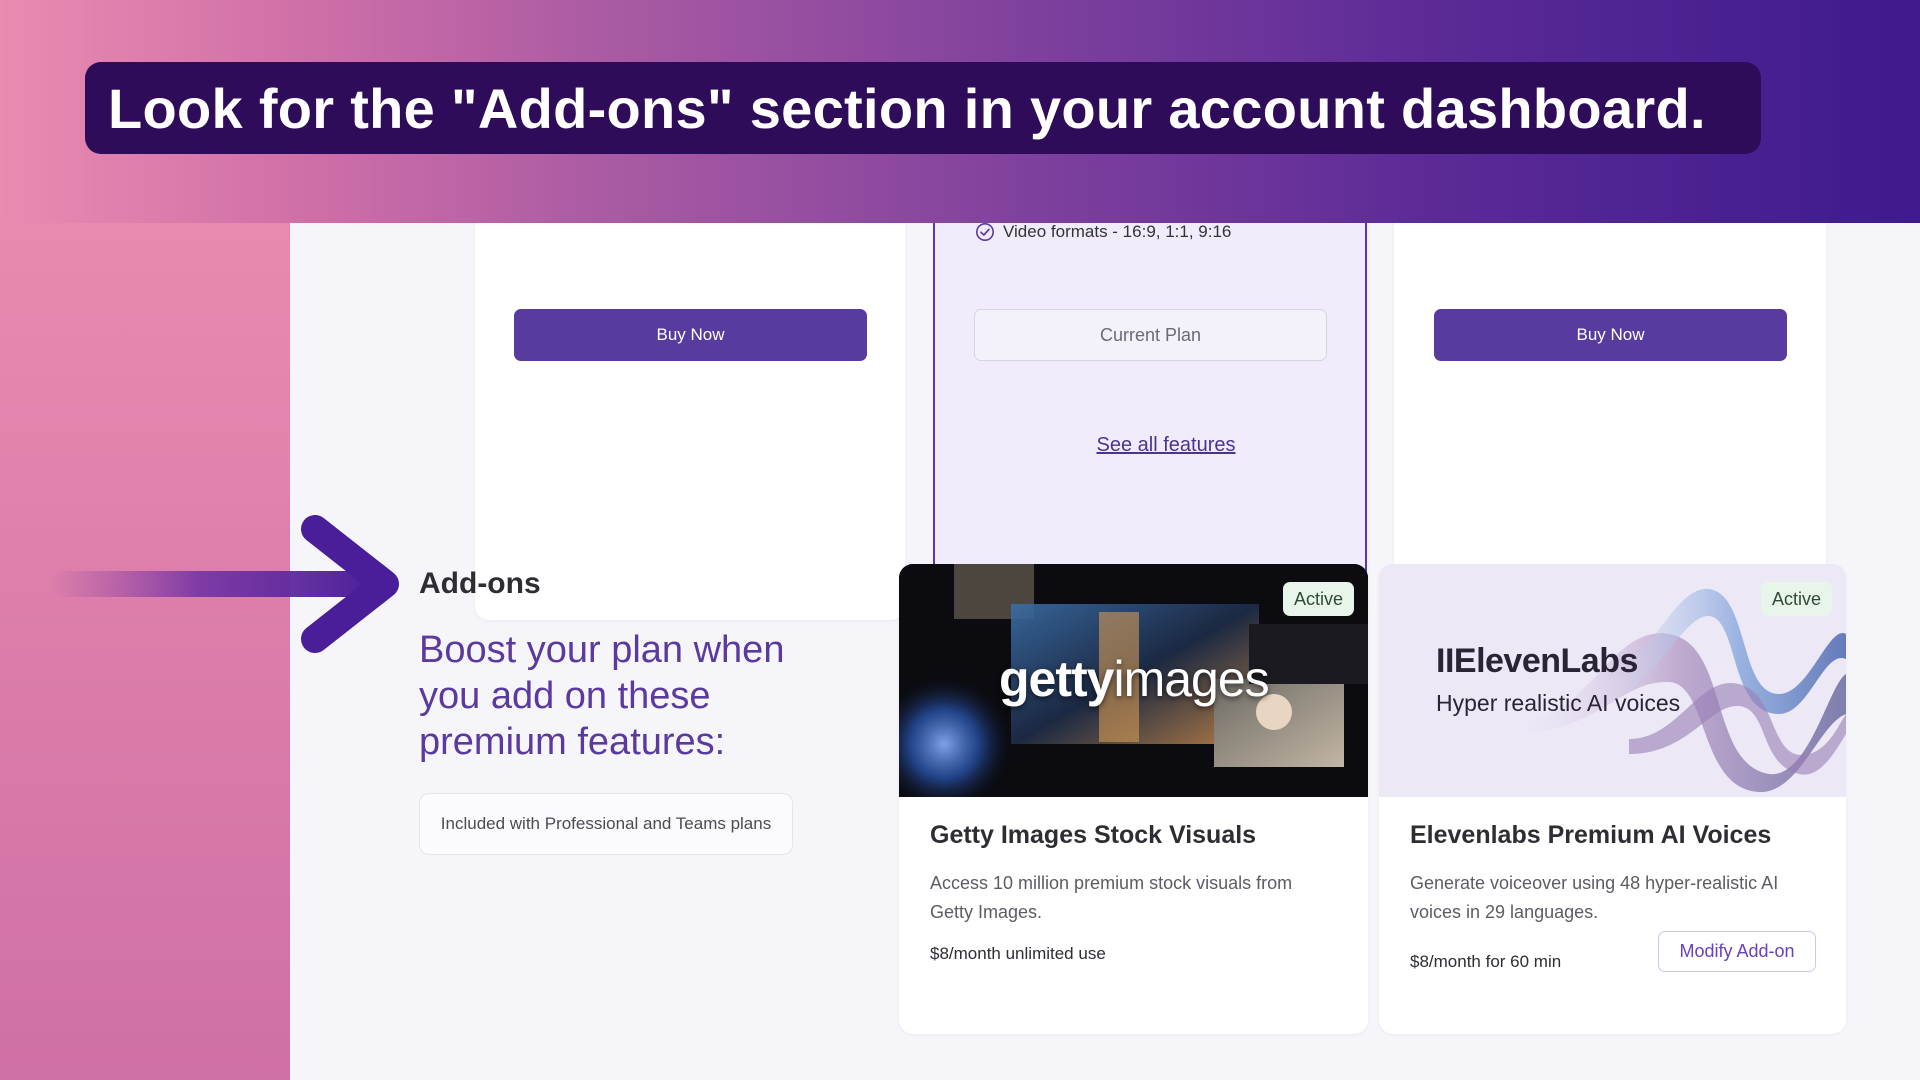 The image size is (1920, 1080). I want to click on feature-text: Video formats - 16:9, 1:1, 9:16, so click(1117, 232).